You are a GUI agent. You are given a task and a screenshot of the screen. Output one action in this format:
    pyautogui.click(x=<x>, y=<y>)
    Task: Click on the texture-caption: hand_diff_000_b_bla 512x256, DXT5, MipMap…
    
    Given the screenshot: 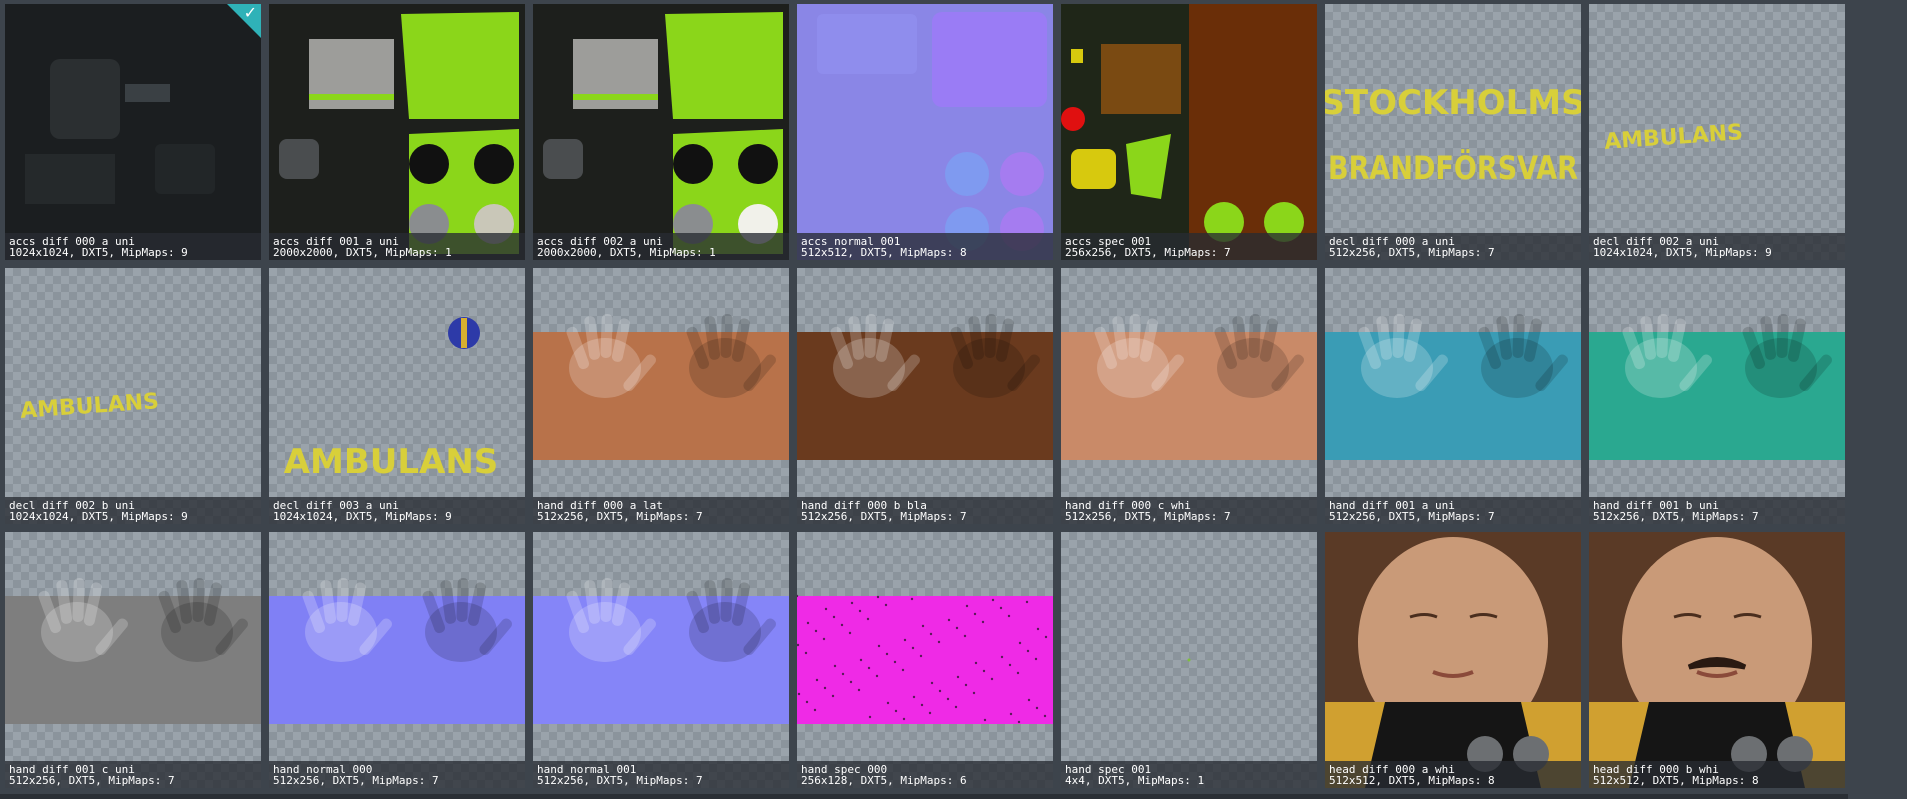 What is the action you would take?
    pyautogui.click(x=925, y=510)
    